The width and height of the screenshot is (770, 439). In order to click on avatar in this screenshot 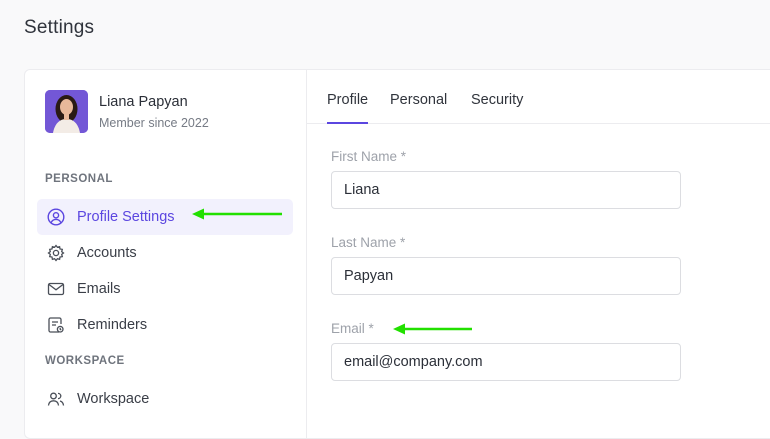, I will do `click(66, 111)`.